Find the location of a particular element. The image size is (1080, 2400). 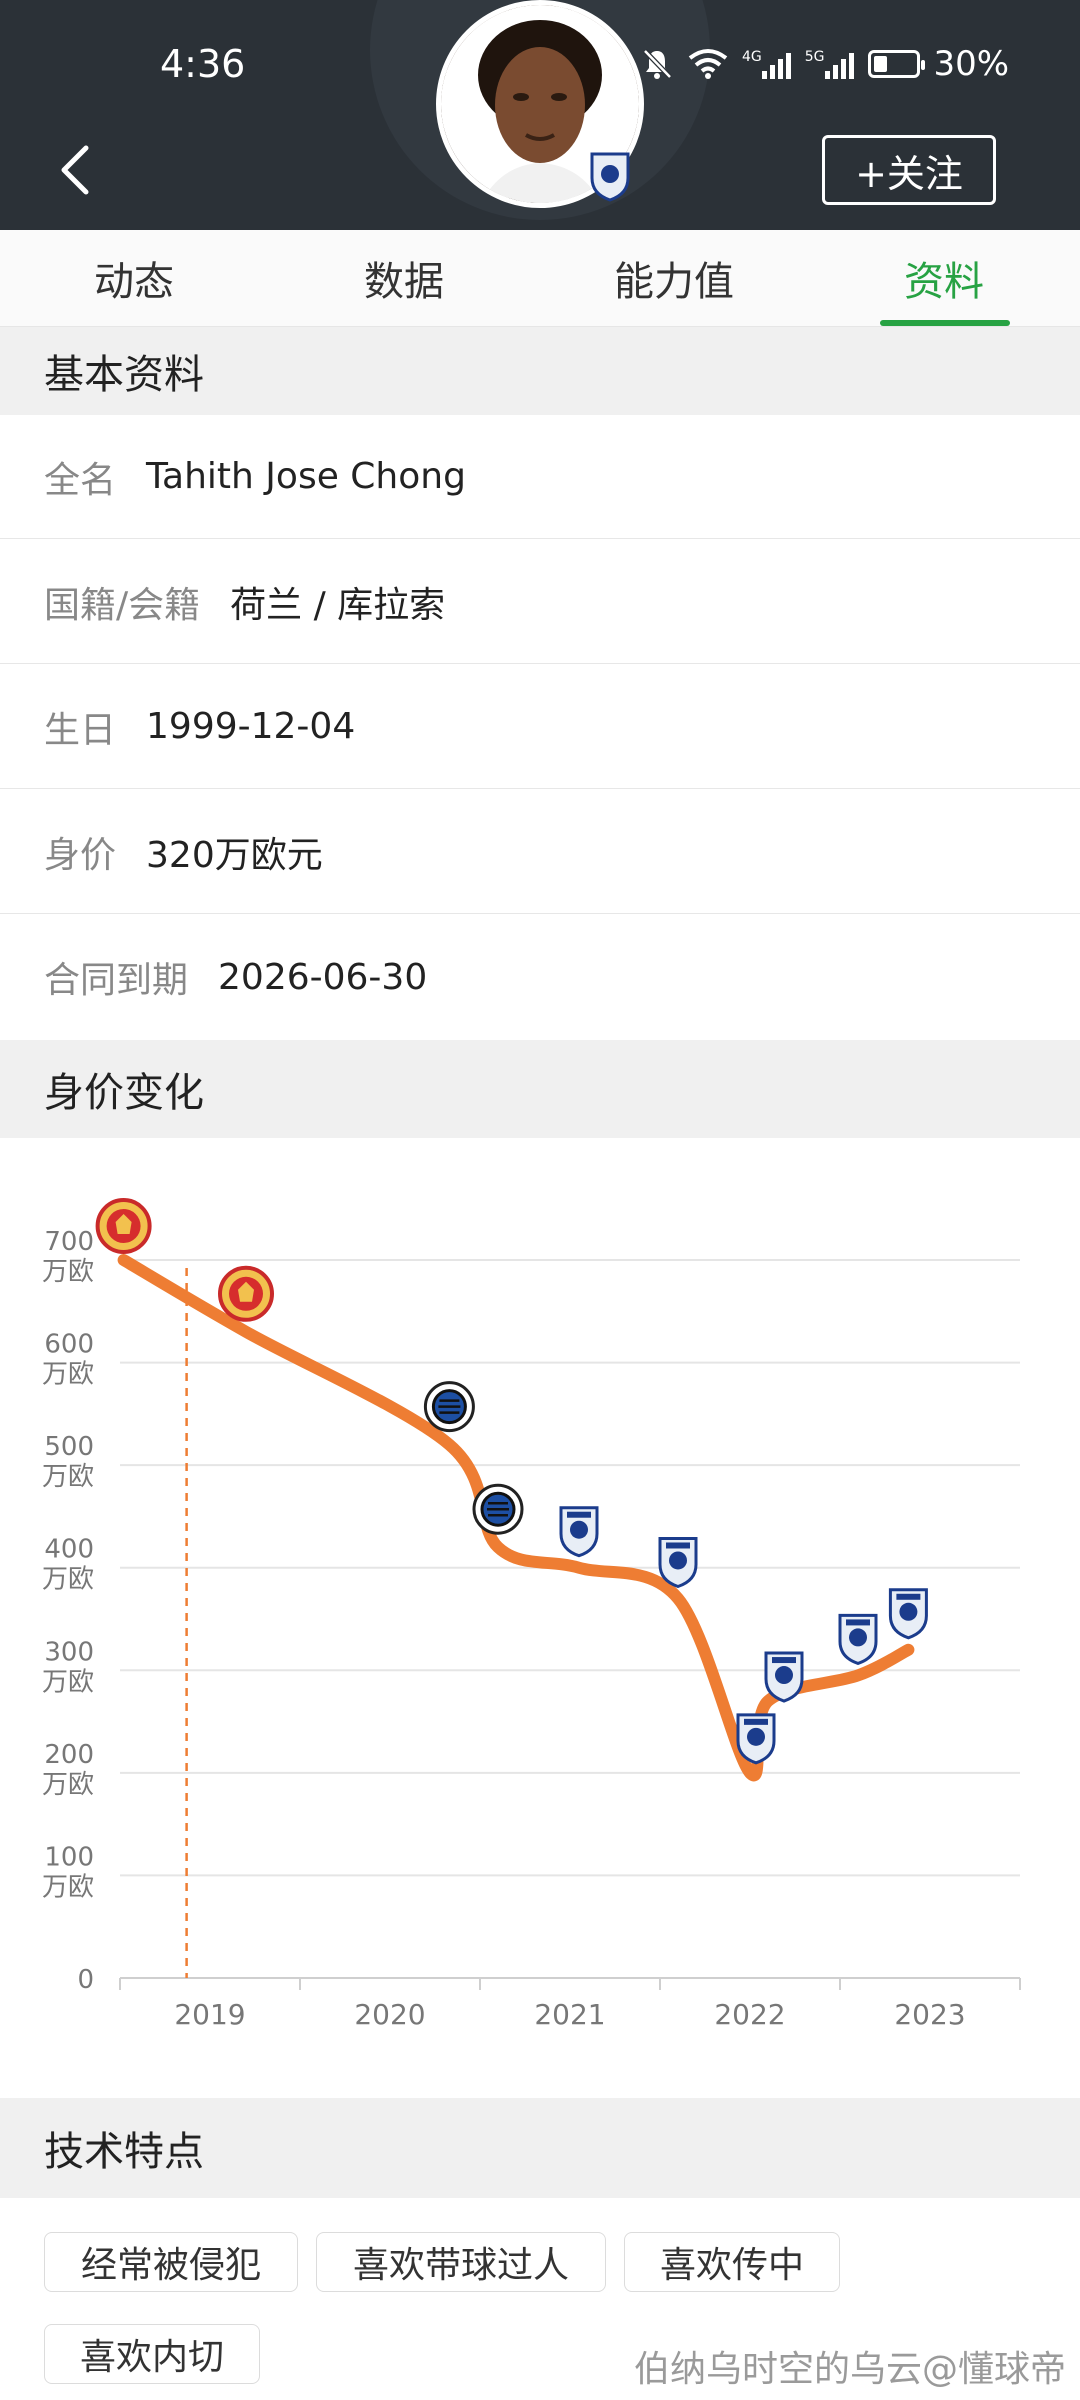

status-icons: 4G 5G 30% is located at coordinates (824, 64).